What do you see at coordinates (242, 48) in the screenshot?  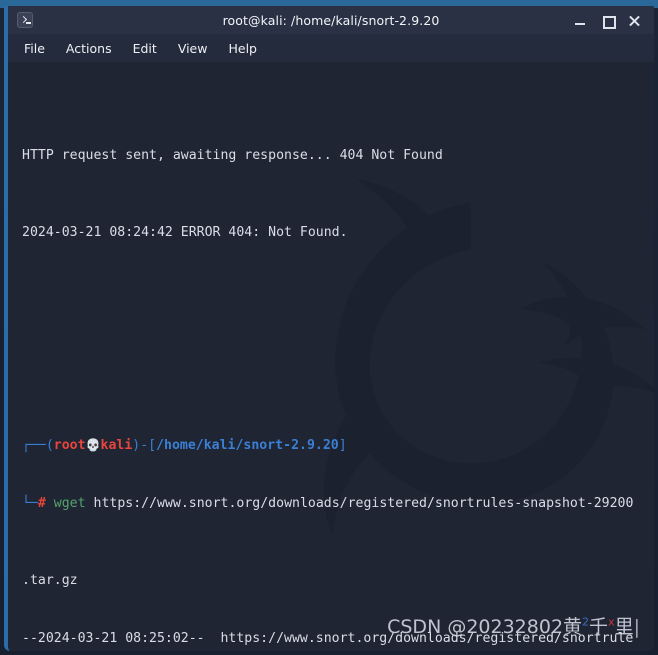 I see `menu-item-help: Help` at bounding box center [242, 48].